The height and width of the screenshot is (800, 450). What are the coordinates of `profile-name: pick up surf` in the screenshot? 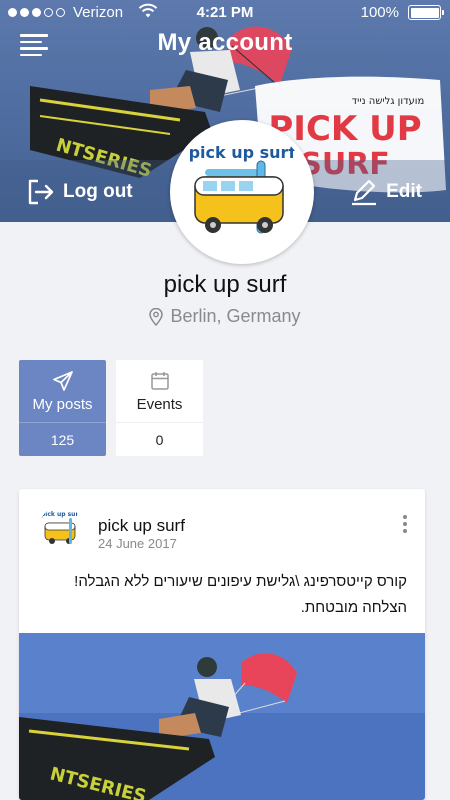 It's located at (225, 284).